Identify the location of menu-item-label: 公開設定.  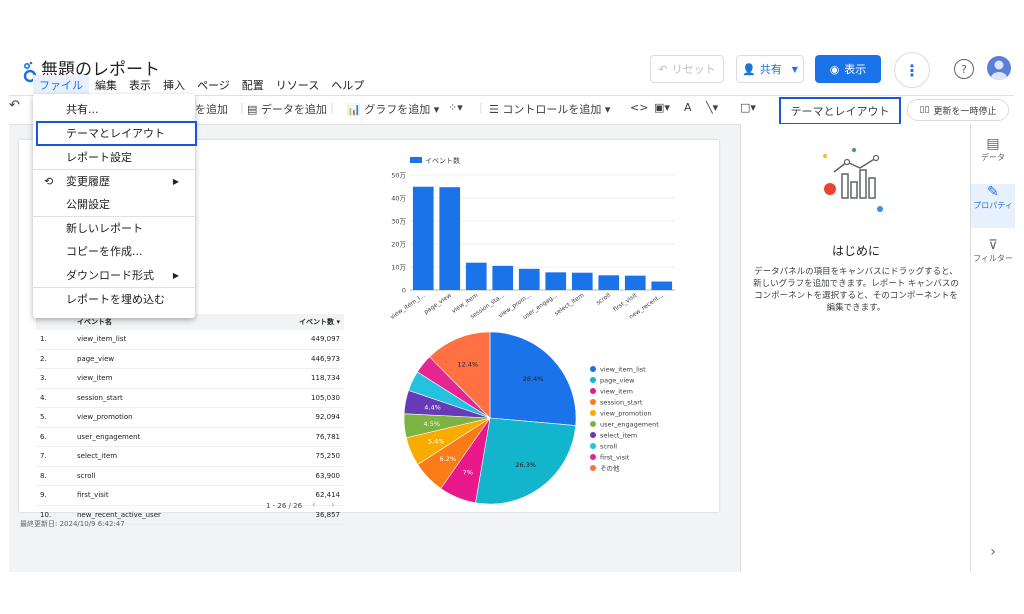
(88, 204).